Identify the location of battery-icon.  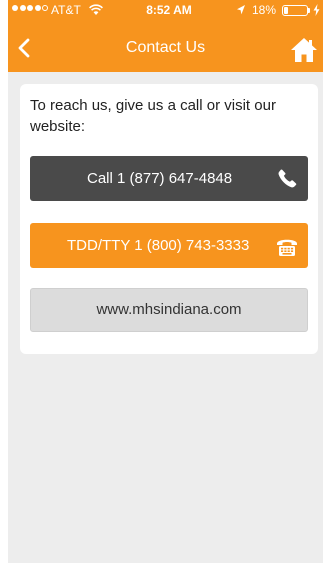
(295, 10).